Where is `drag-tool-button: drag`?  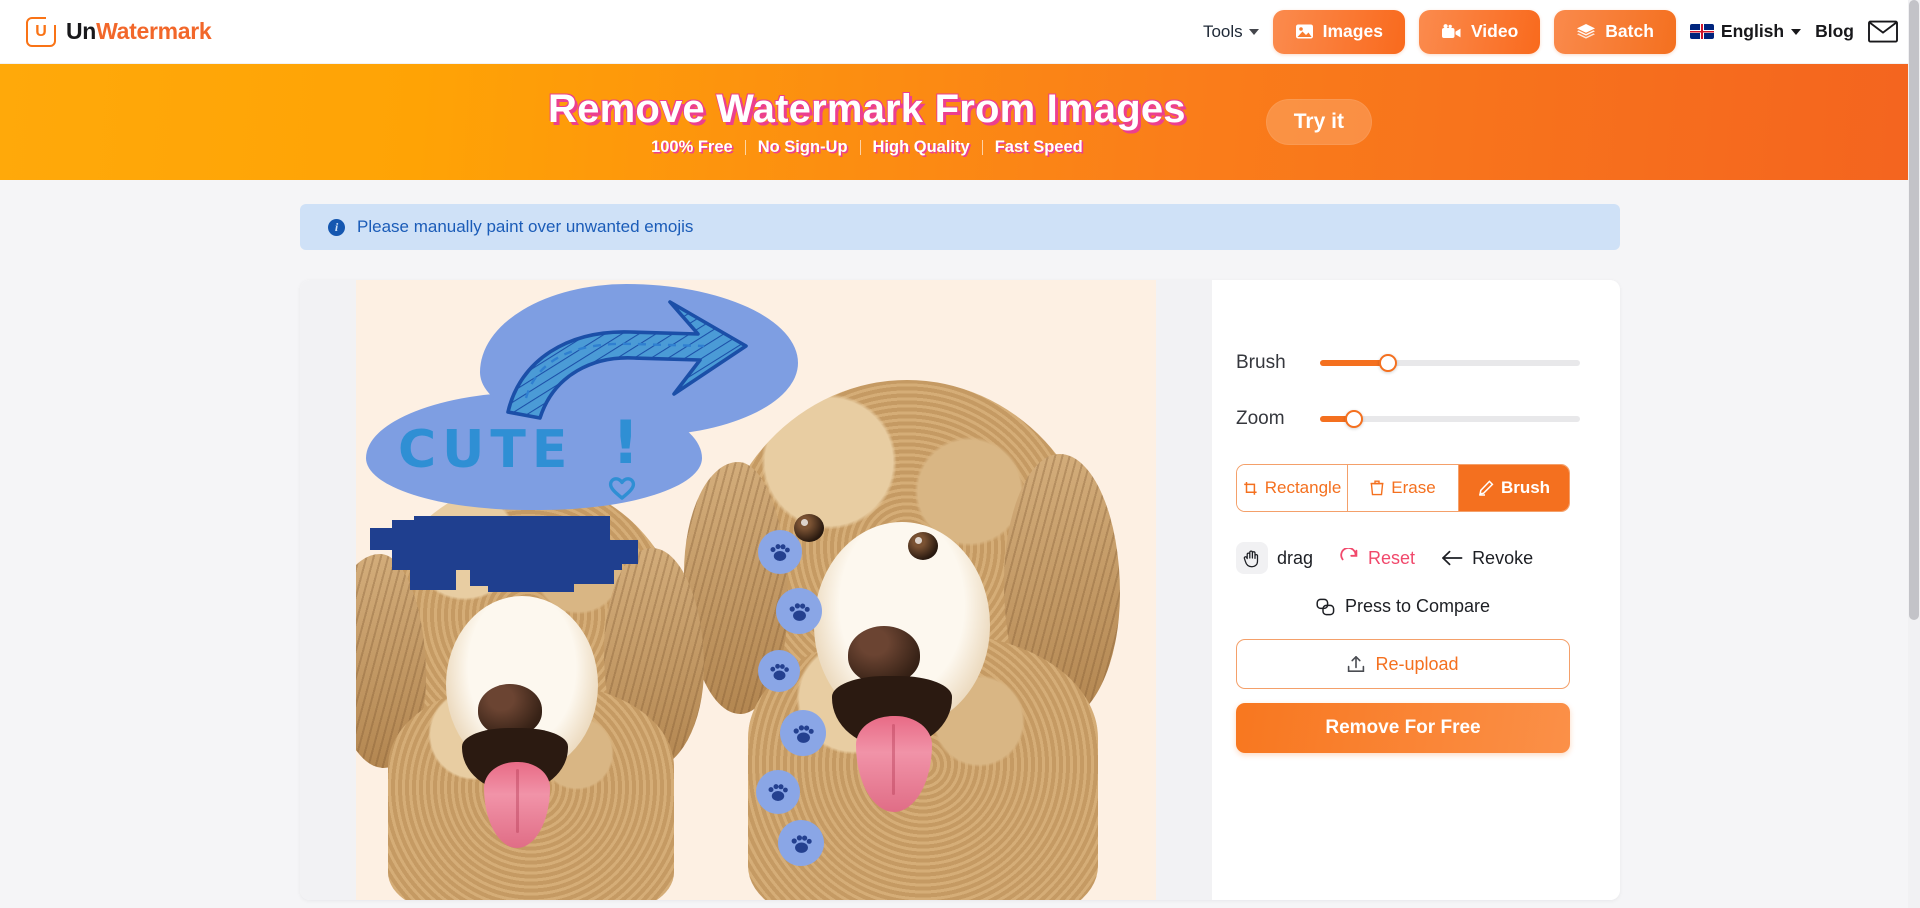
drag-tool-button: drag is located at coordinates (1274, 558).